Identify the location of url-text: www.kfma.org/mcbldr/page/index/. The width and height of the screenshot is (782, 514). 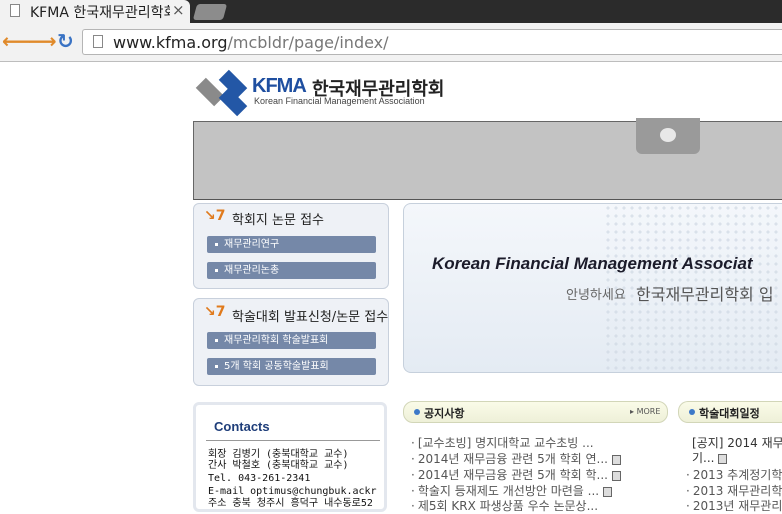
(251, 42).